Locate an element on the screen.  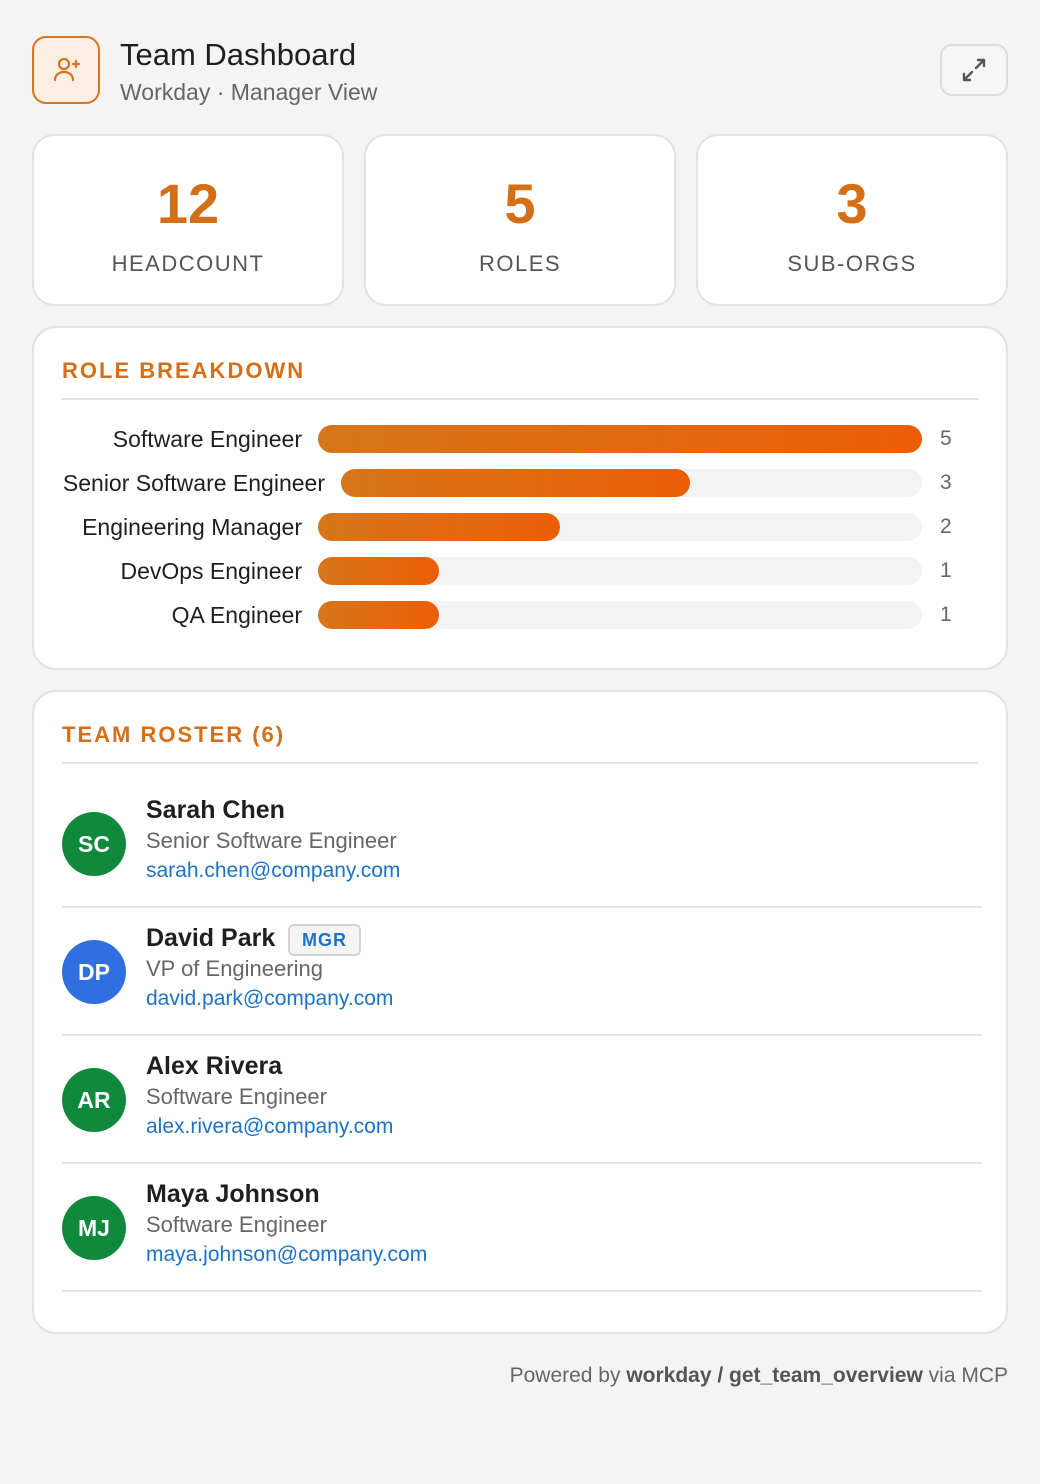
role-label: Senior Software Engineer is located at coordinates (193, 483).